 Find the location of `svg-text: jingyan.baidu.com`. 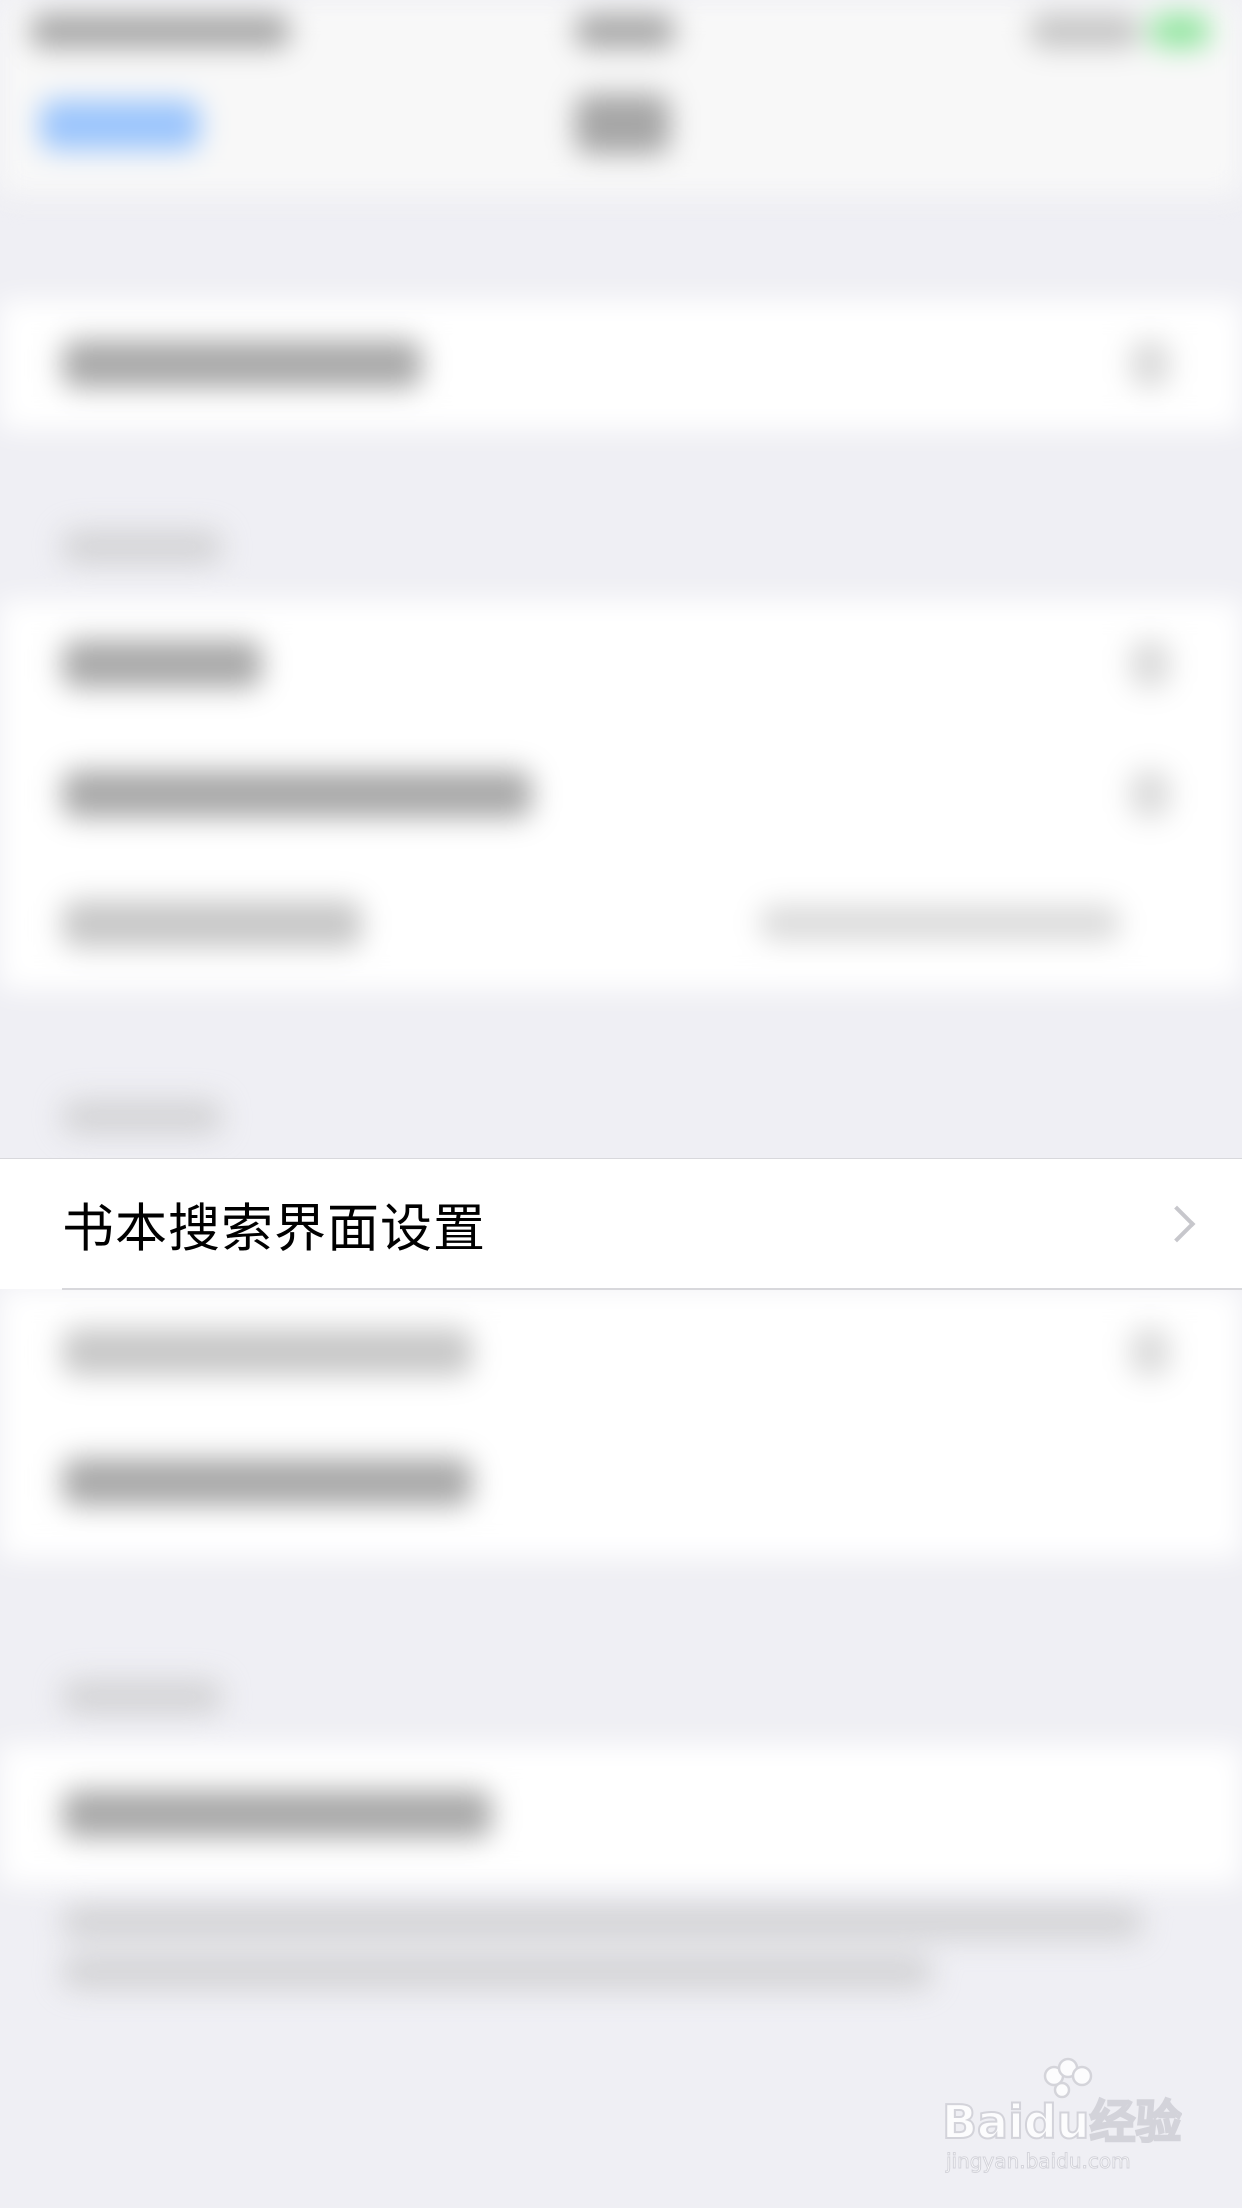

svg-text: jingyan.baidu.com is located at coordinates (1038, 2161).